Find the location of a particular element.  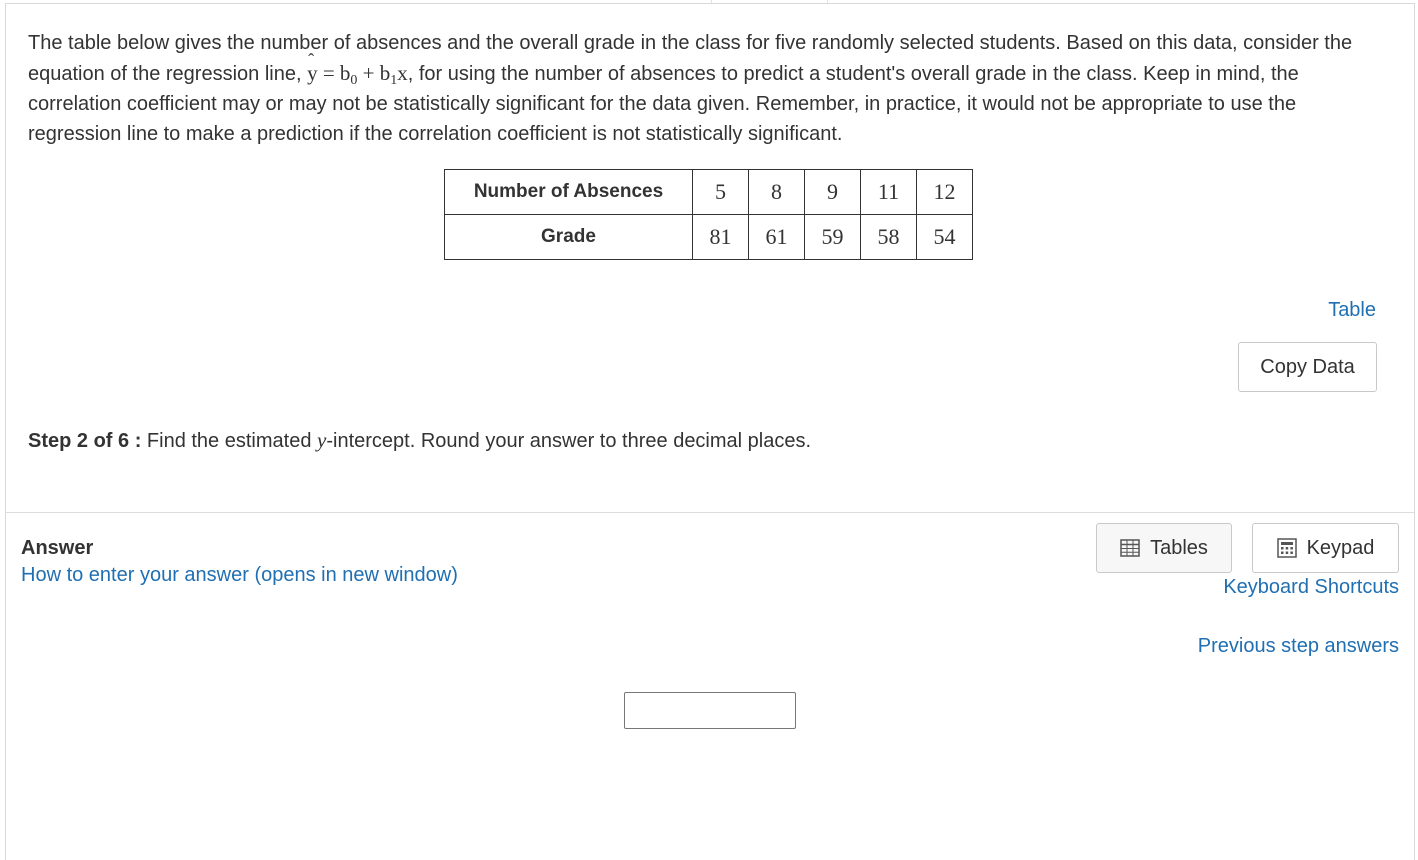

table-row-absences: Number of Absences 5 8 9 11 12 is located at coordinates (708, 192).